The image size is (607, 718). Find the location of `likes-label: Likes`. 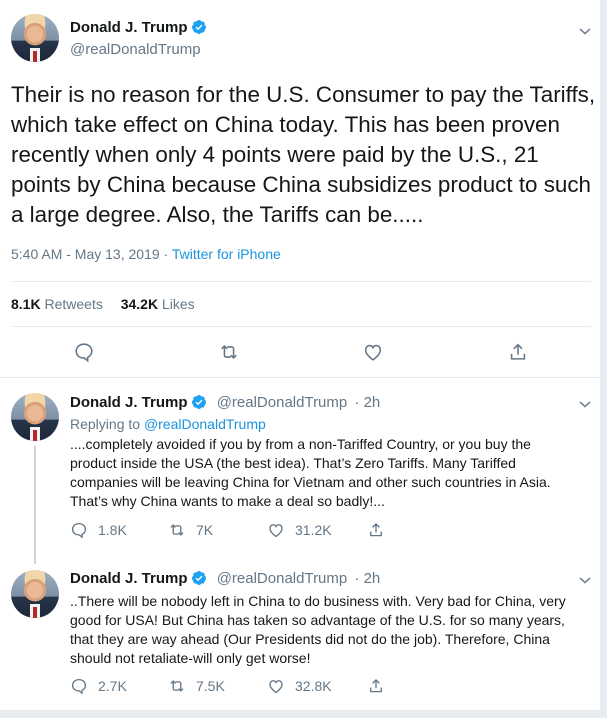

likes-label: Likes is located at coordinates (178, 304).